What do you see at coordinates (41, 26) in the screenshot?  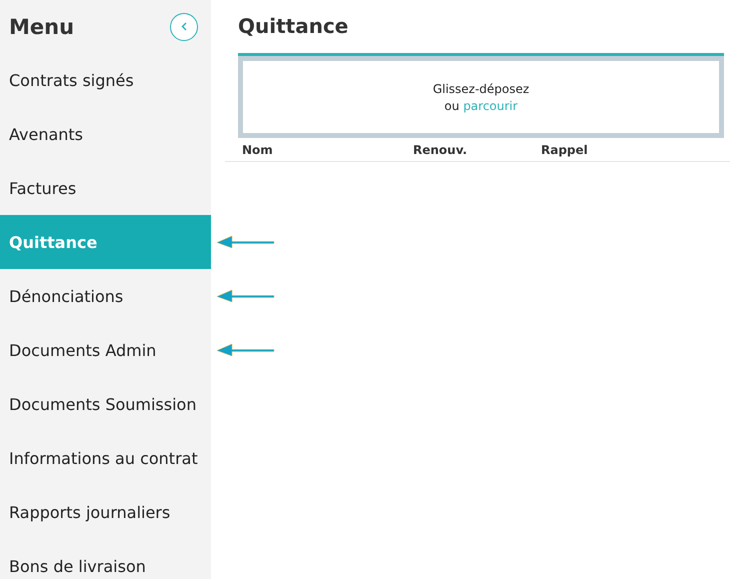 I see `menu-title: Menu` at bounding box center [41, 26].